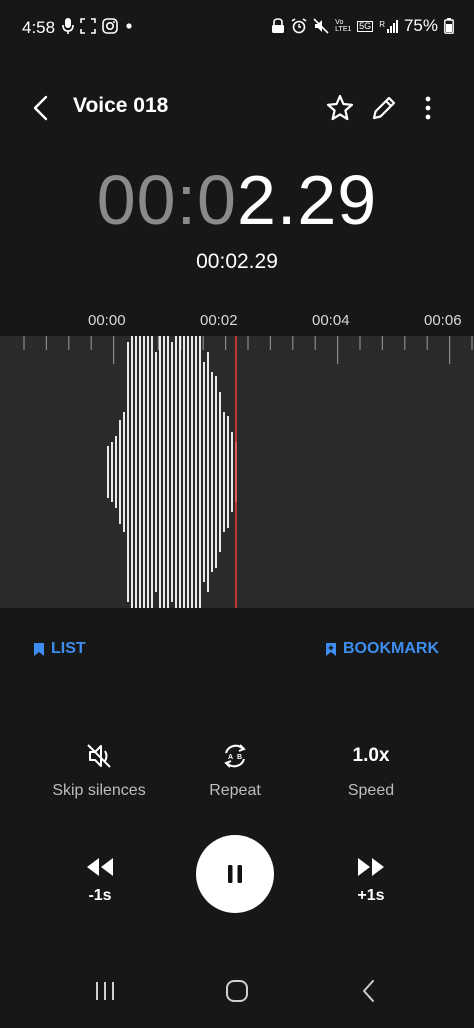  I want to click on rewind-label: -1s, so click(100, 895).